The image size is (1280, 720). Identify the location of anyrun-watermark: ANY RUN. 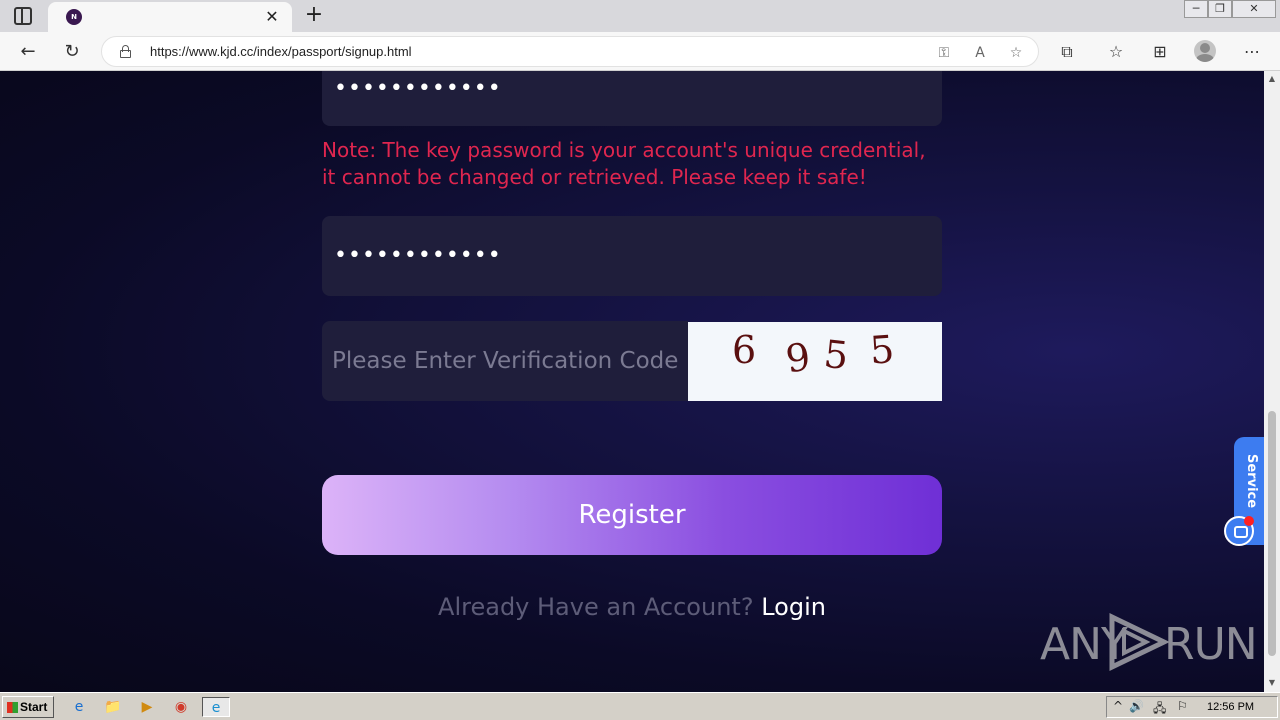
(1149, 641).